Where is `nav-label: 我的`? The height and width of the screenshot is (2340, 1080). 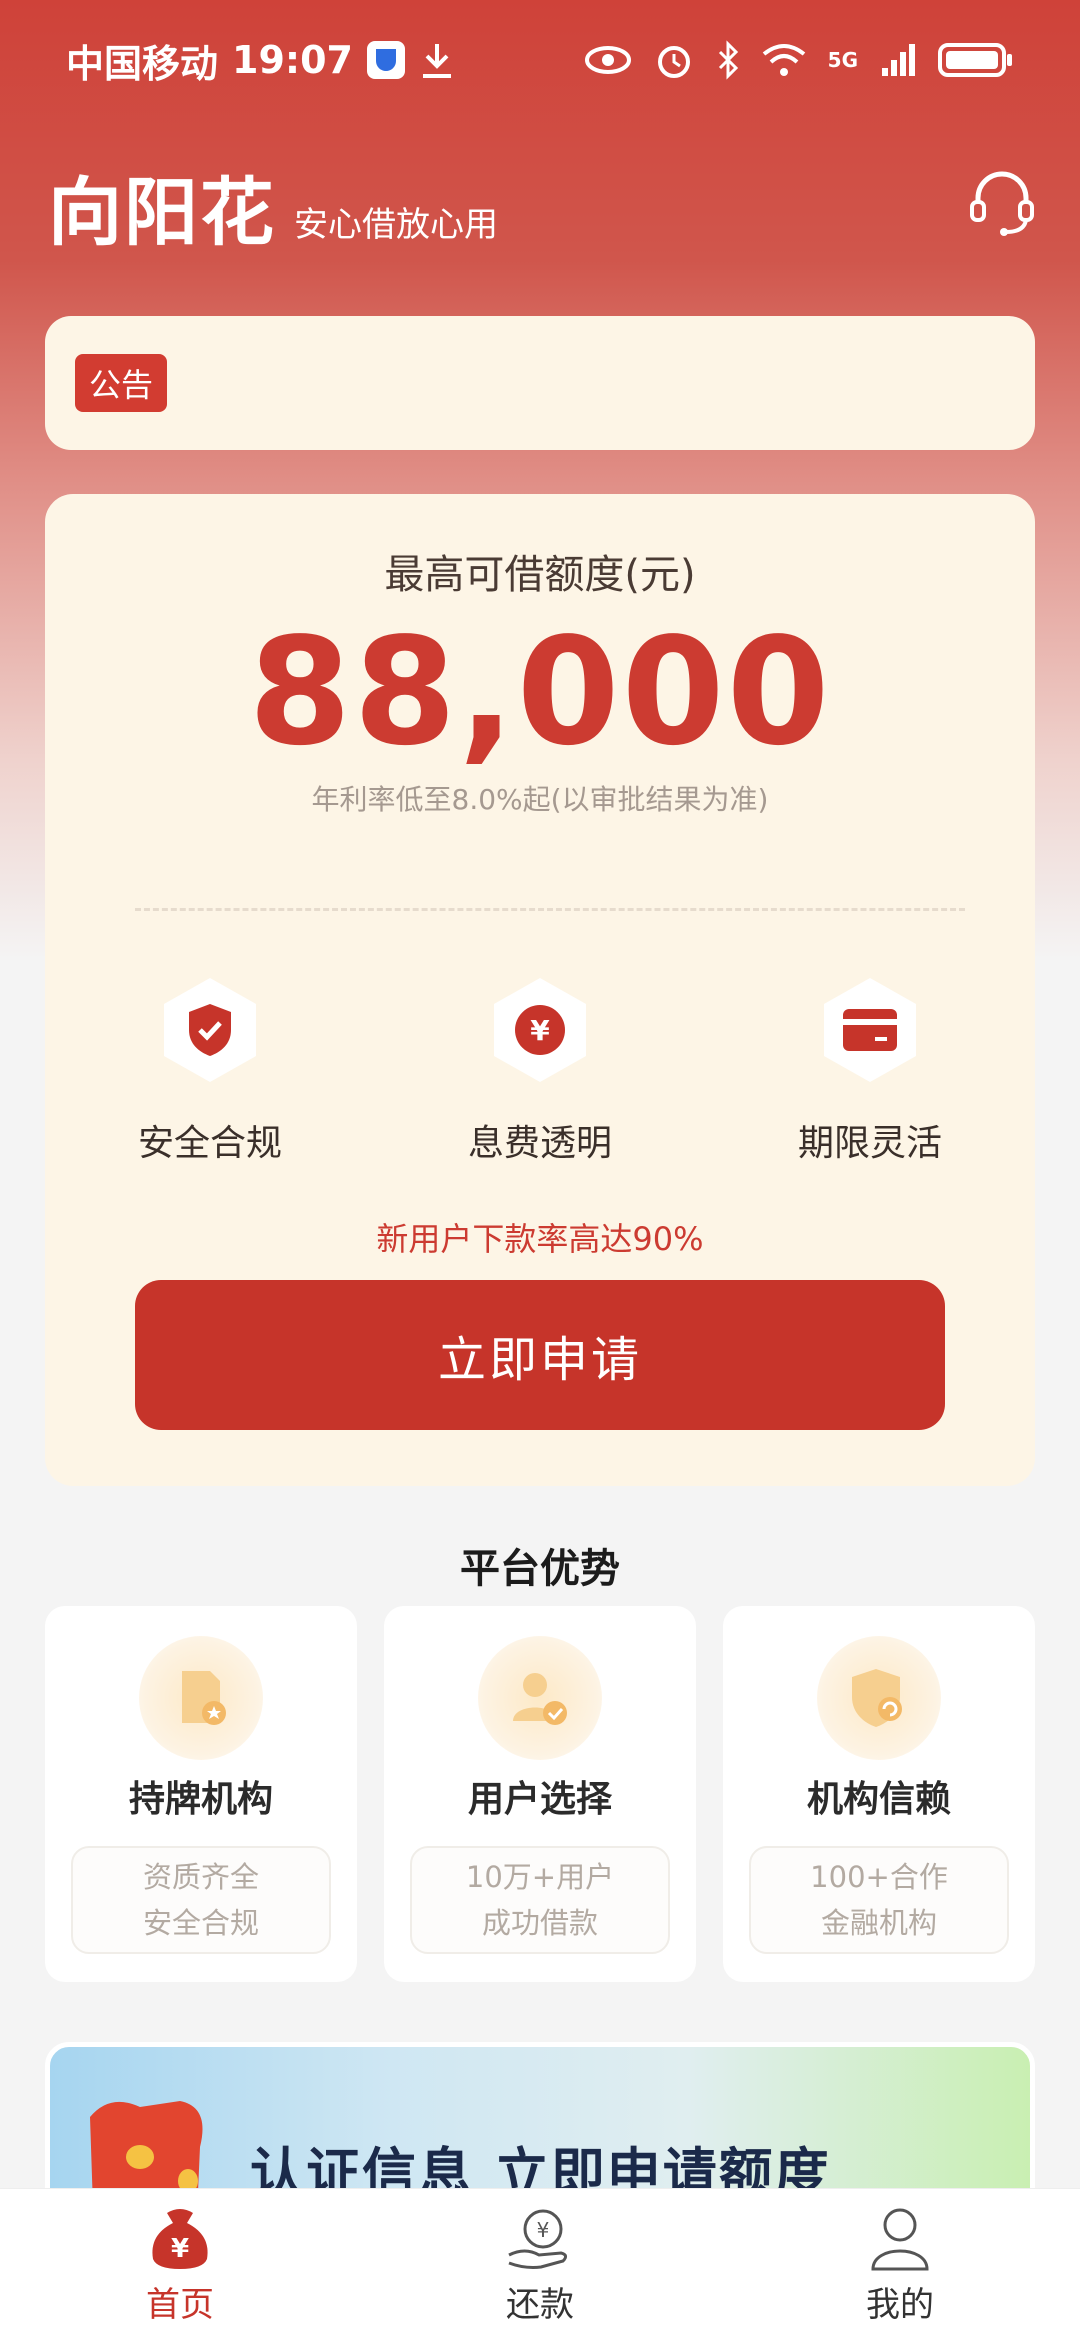 nav-label: 我的 is located at coordinates (900, 2305).